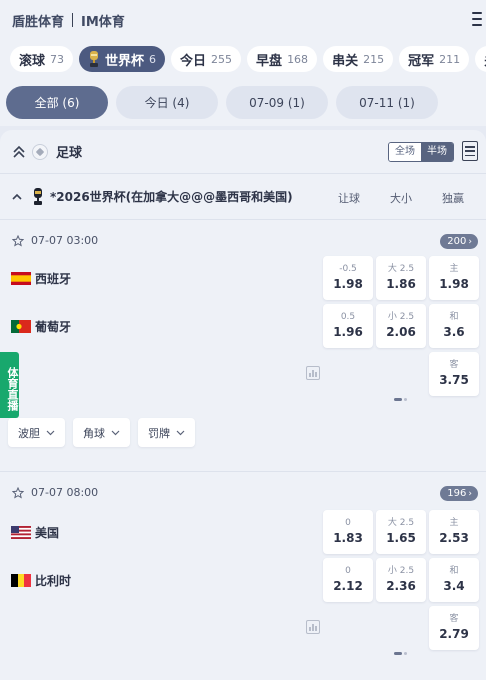  Describe the element at coordinates (69, 153) in the screenshot. I see `sport-name: 足球` at that location.